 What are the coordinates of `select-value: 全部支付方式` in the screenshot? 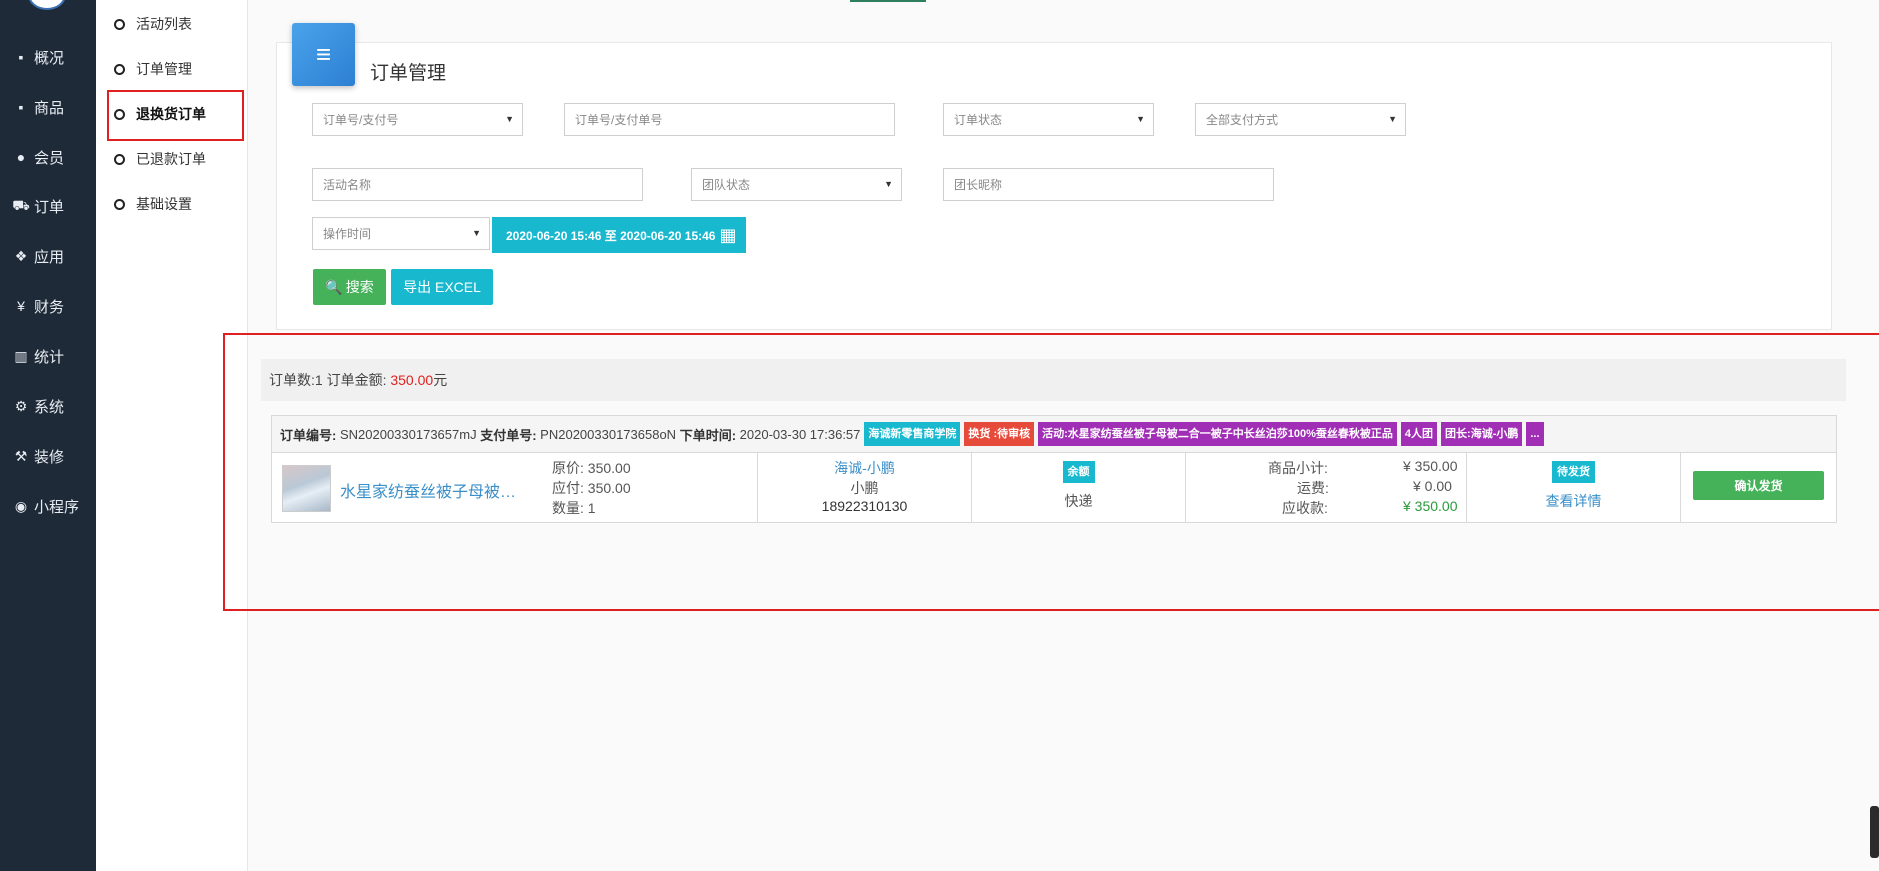 It's located at (1242, 120).